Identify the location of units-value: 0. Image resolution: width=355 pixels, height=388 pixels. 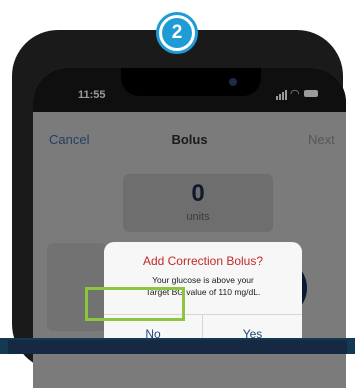
(198, 193).